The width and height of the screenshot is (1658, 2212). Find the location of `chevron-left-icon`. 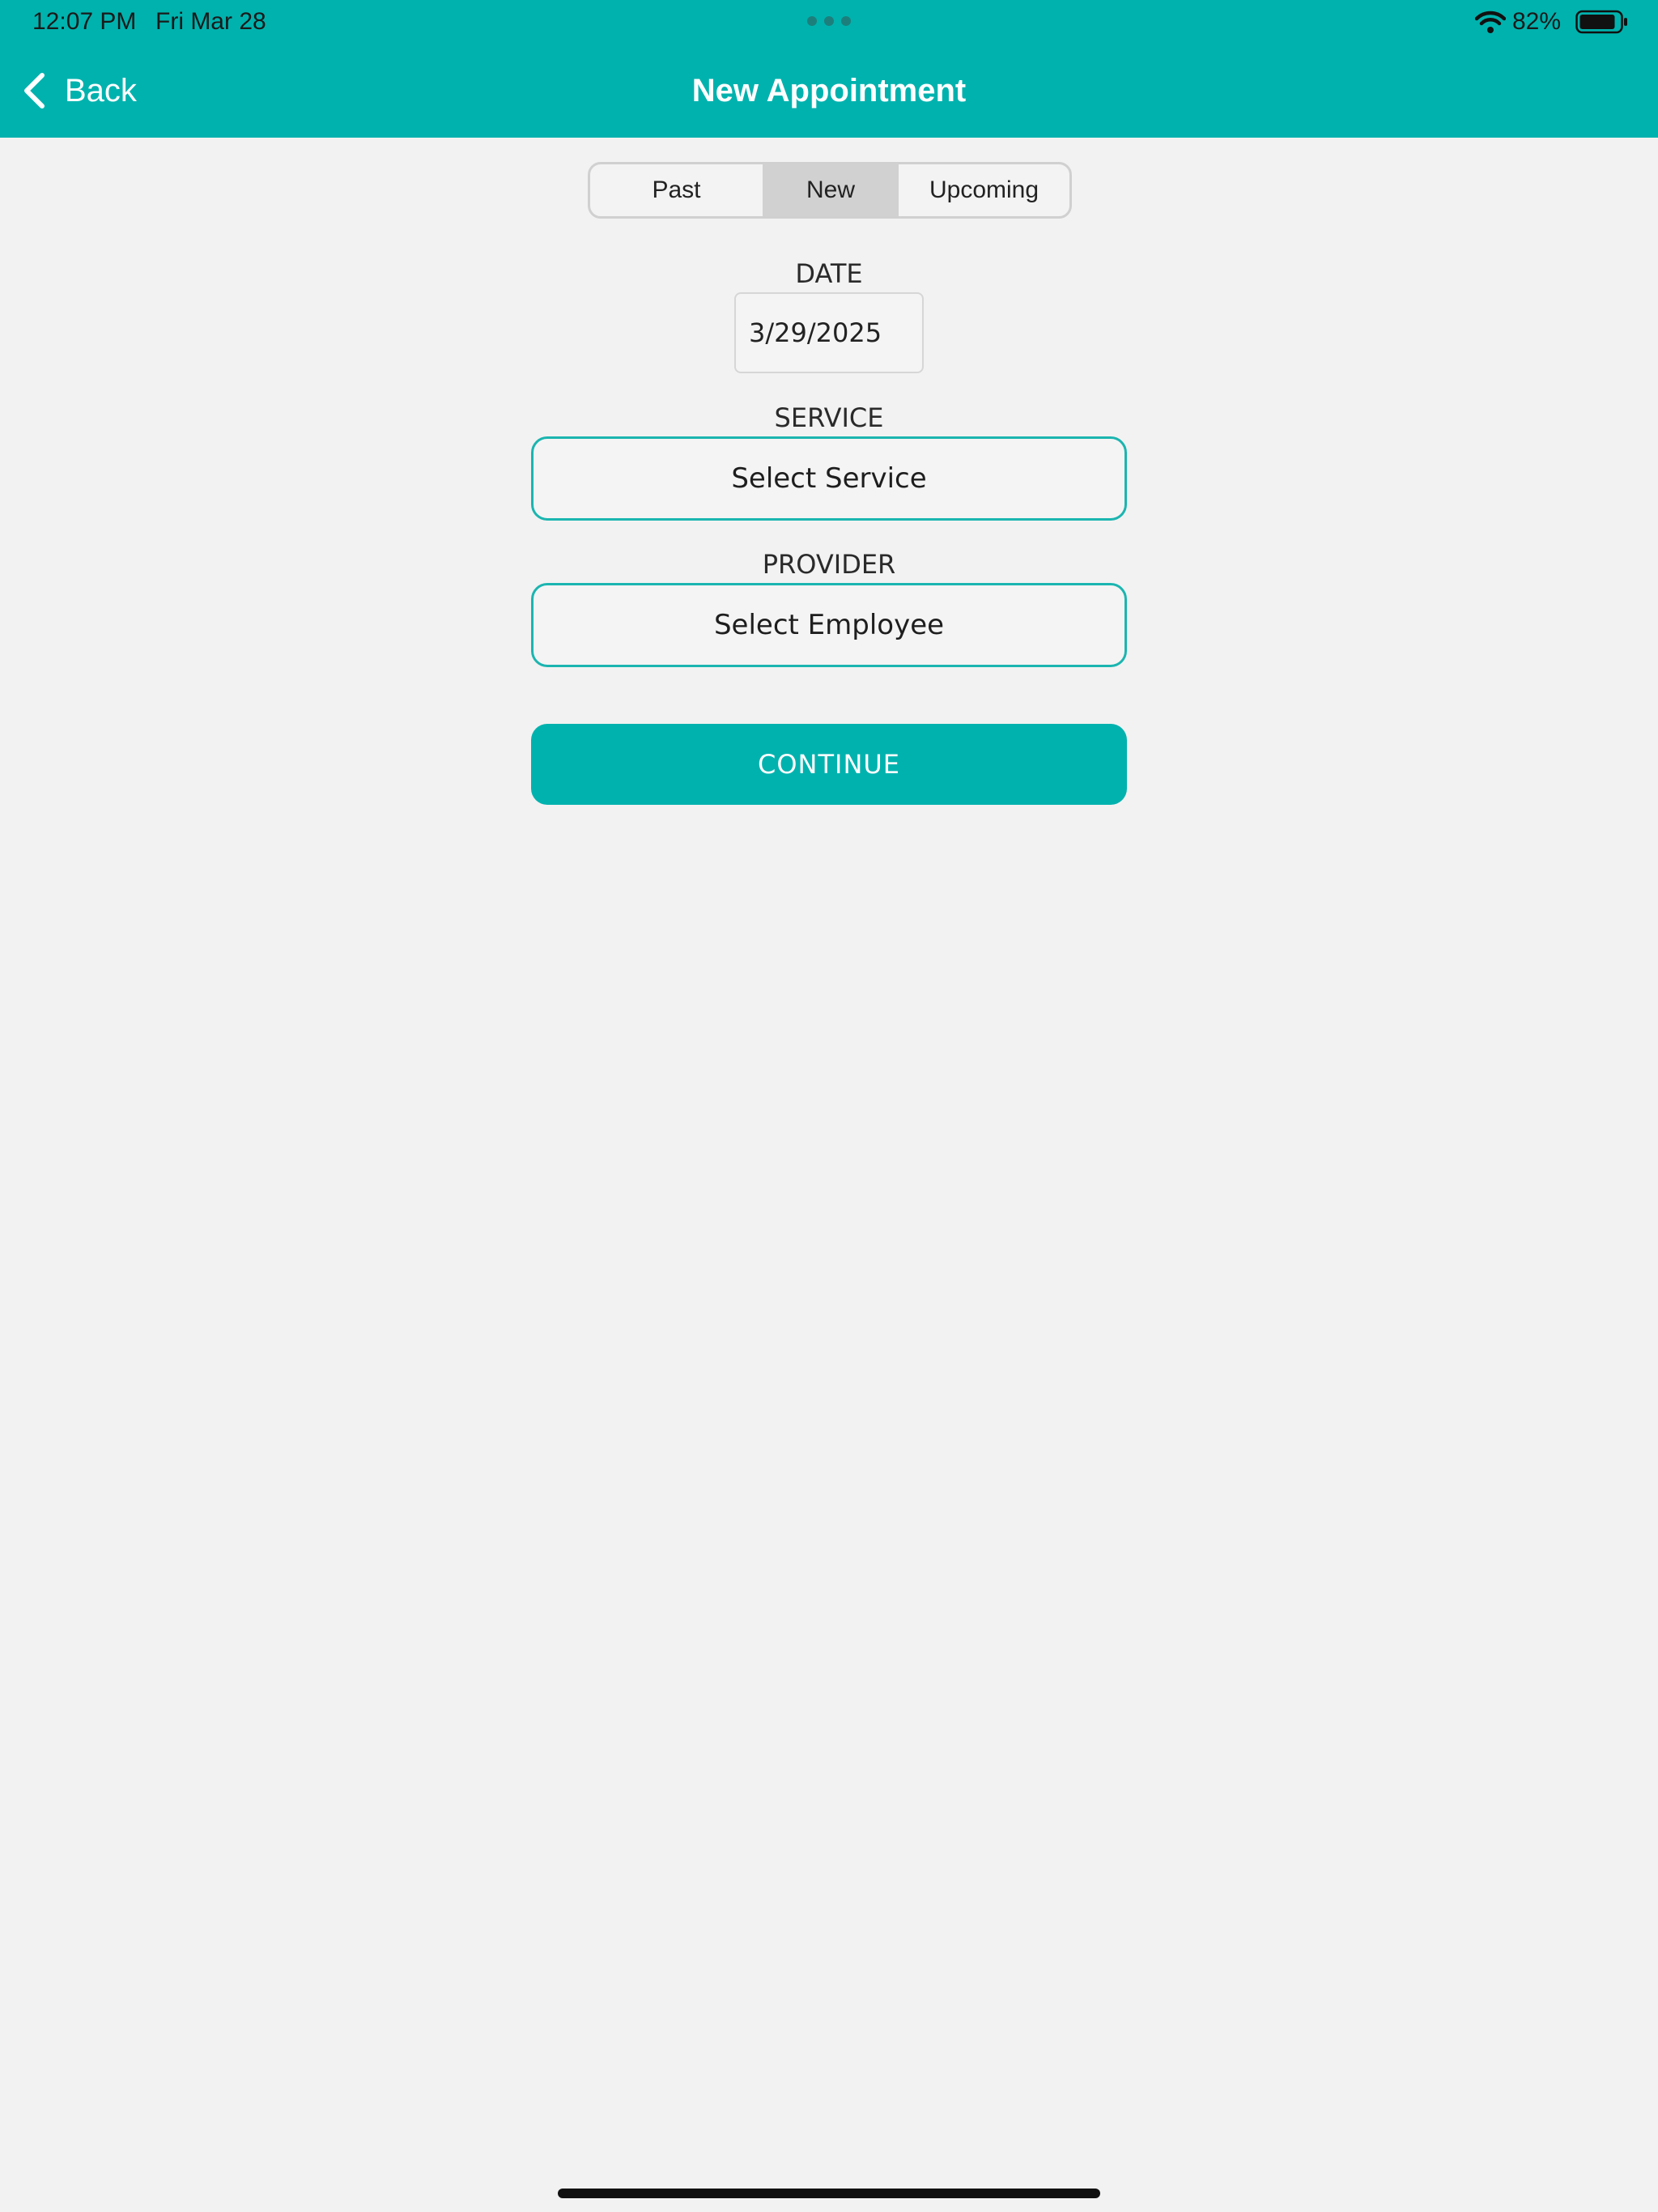

chevron-left-icon is located at coordinates (34, 90).